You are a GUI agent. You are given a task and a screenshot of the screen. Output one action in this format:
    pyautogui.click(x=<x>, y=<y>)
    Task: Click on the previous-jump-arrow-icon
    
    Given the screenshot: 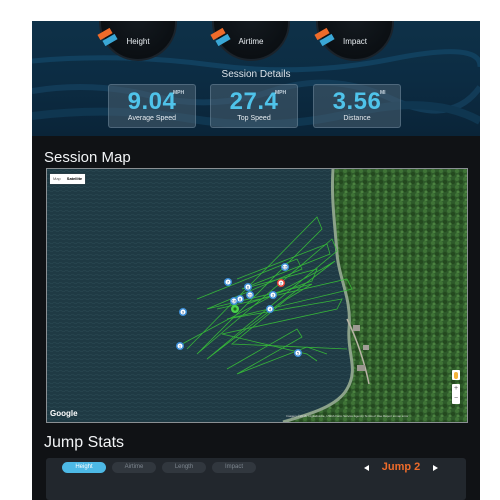 What is the action you would take?
    pyautogui.click(x=366, y=468)
    